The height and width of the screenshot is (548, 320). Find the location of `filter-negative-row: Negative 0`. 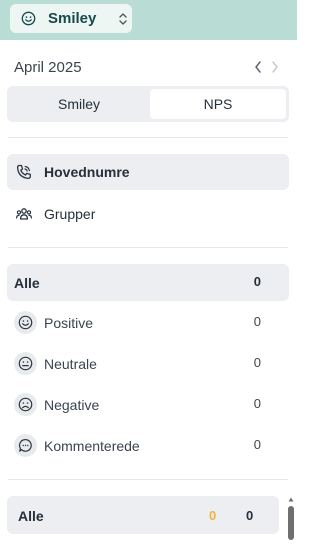

filter-negative-row: Negative 0 is located at coordinates (148, 405).